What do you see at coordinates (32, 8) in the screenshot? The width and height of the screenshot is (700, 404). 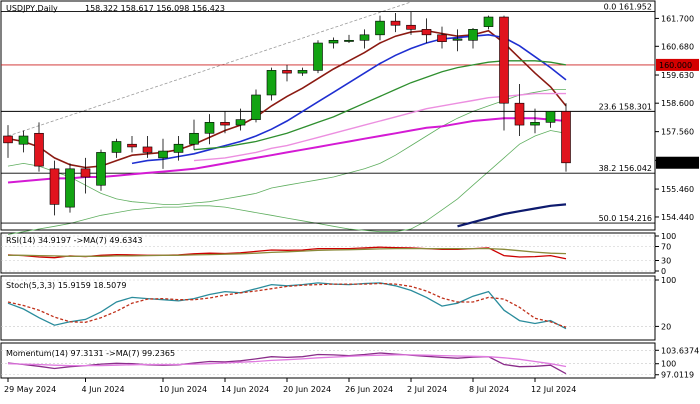 I see `chart-title: USDJPY,Daily` at bounding box center [32, 8].